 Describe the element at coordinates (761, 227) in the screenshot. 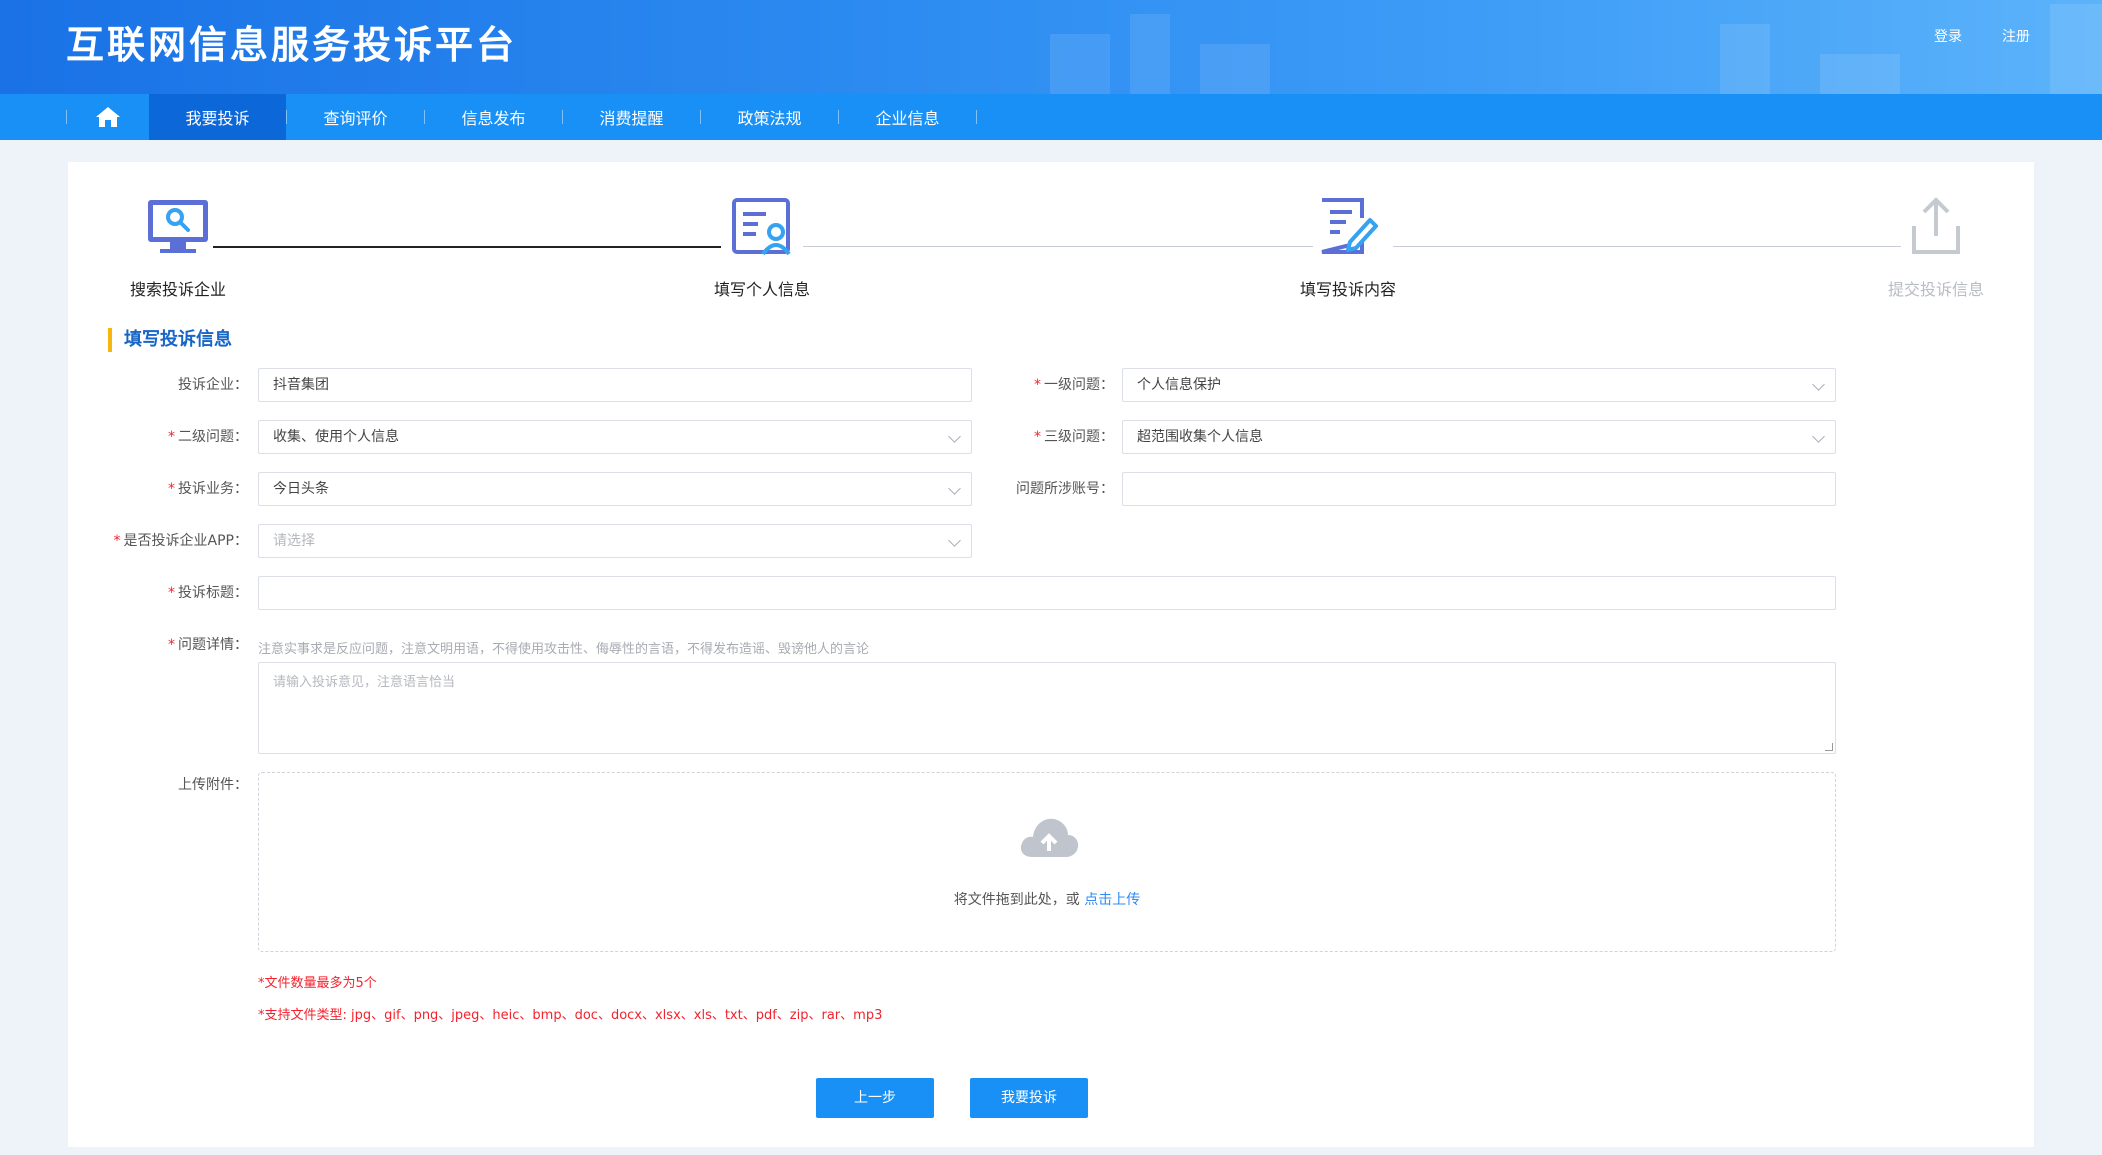

I see `id-card-icon` at that location.